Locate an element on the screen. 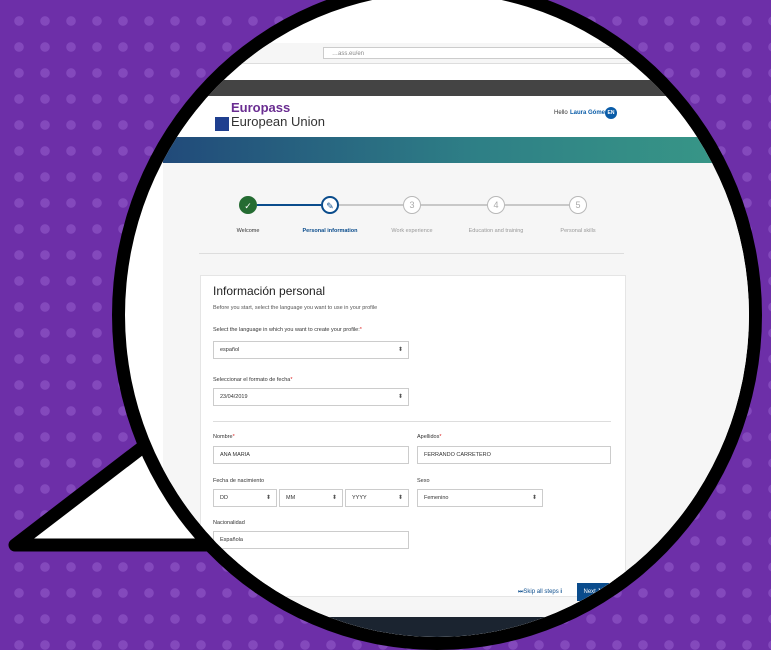 The image size is (771, 650). last-name-label: Apellidos* is located at coordinates (429, 437).